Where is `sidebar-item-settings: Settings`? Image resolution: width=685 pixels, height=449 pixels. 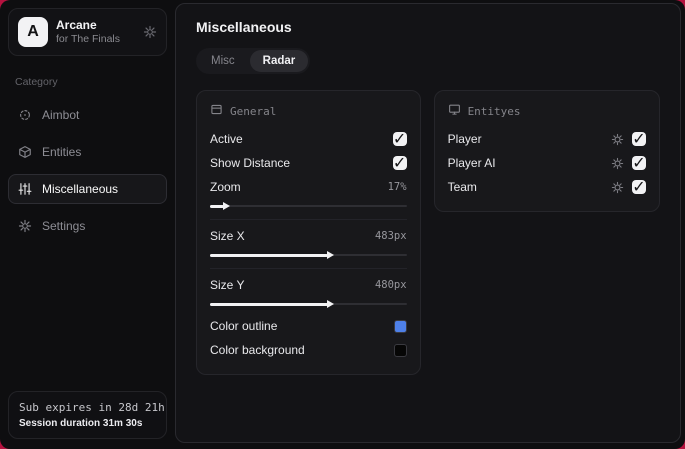 sidebar-item-settings: Settings is located at coordinates (87, 226).